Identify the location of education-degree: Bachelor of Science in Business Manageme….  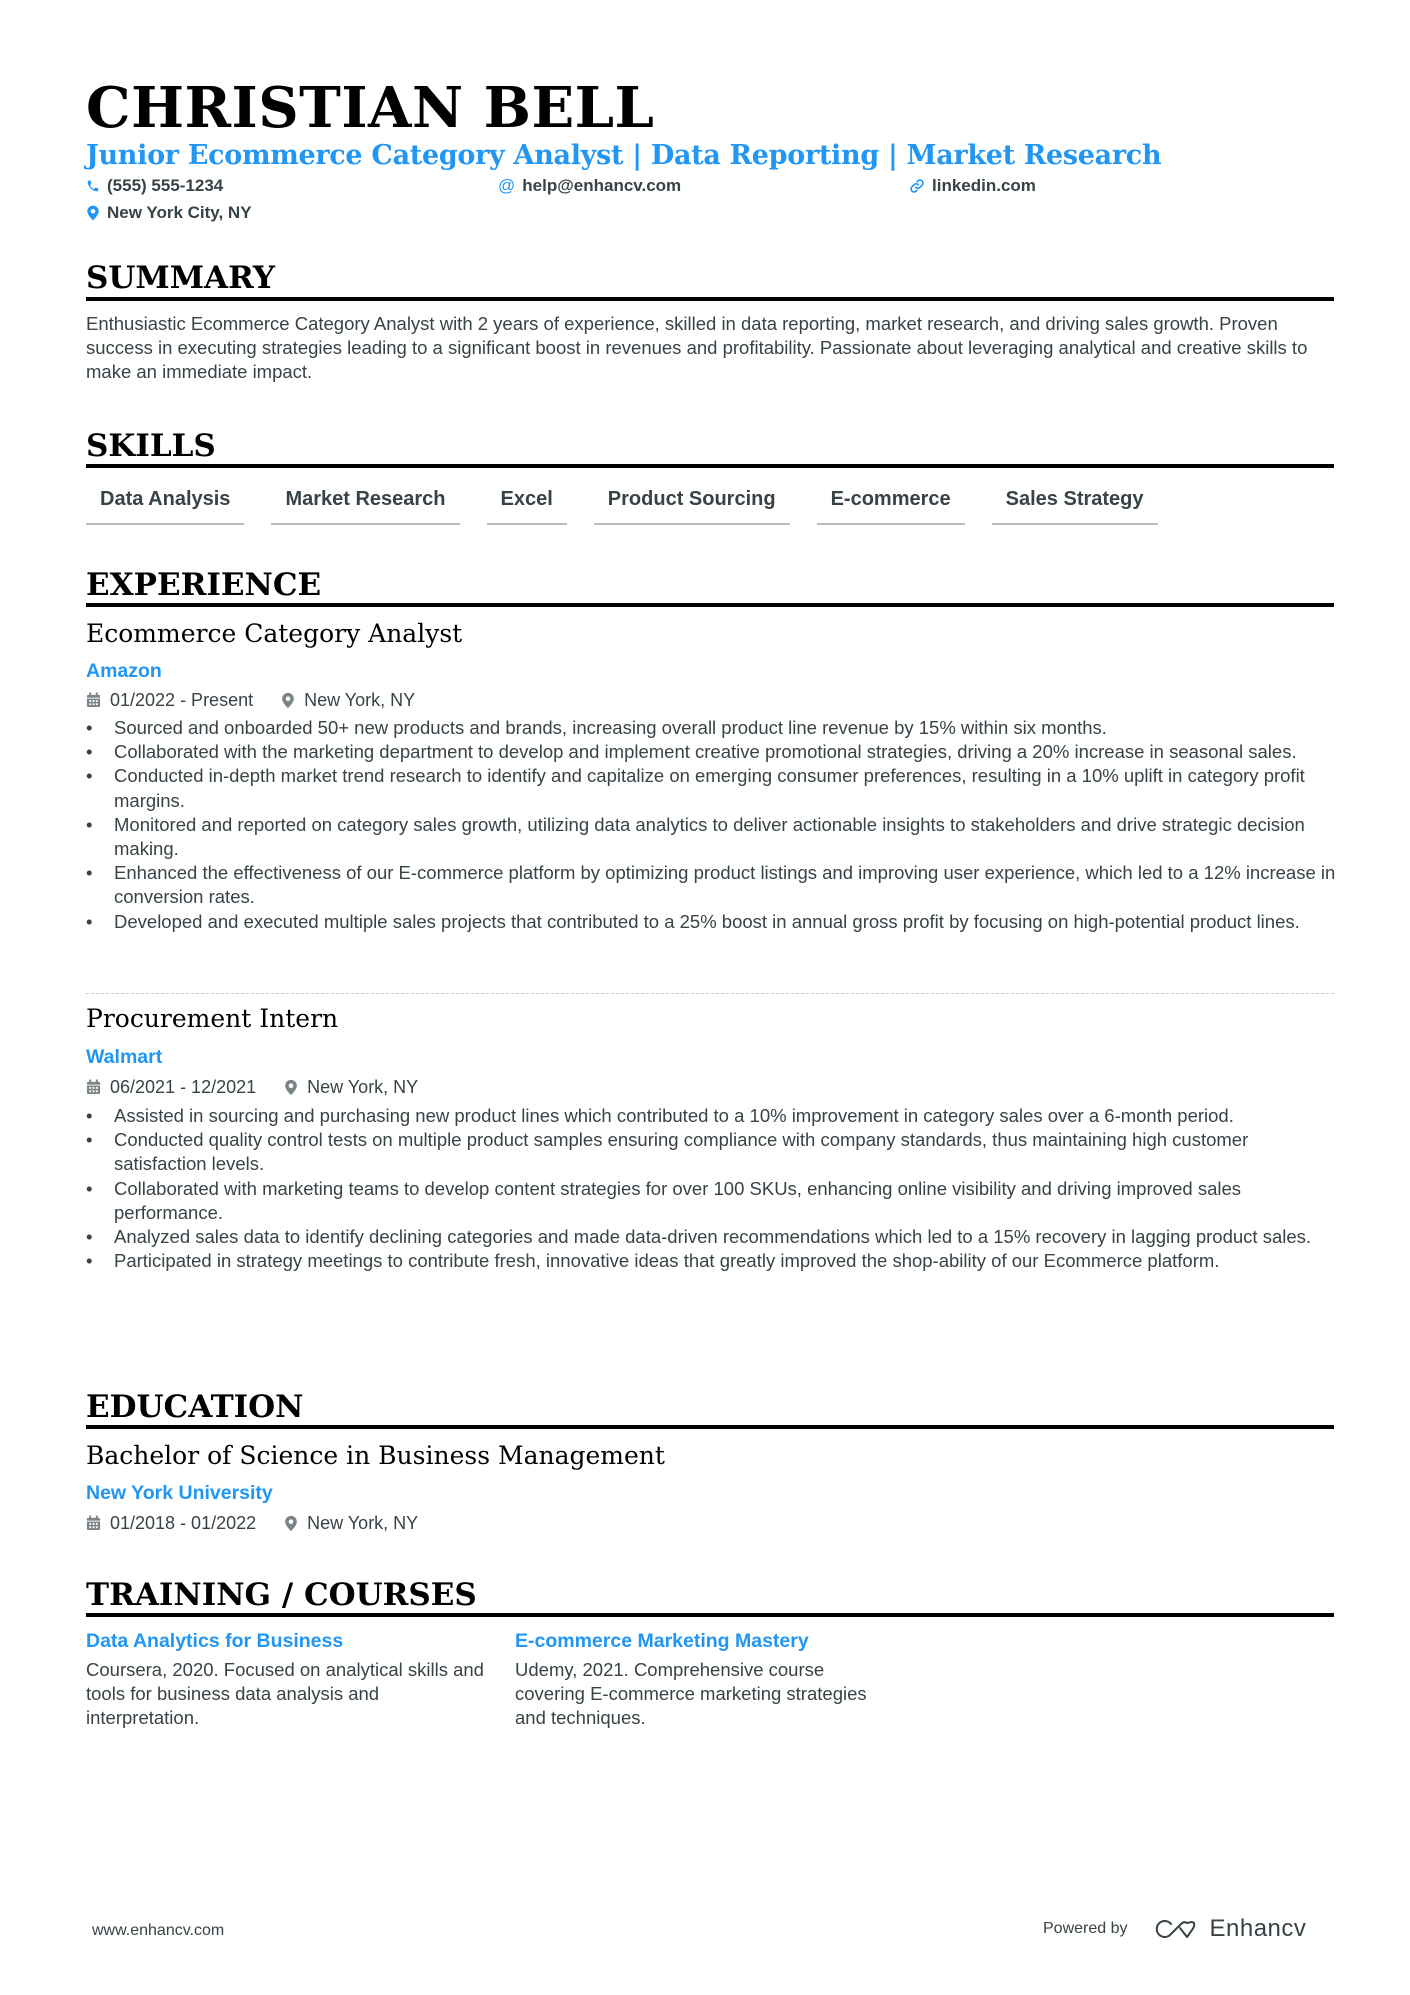
(375, 1455).